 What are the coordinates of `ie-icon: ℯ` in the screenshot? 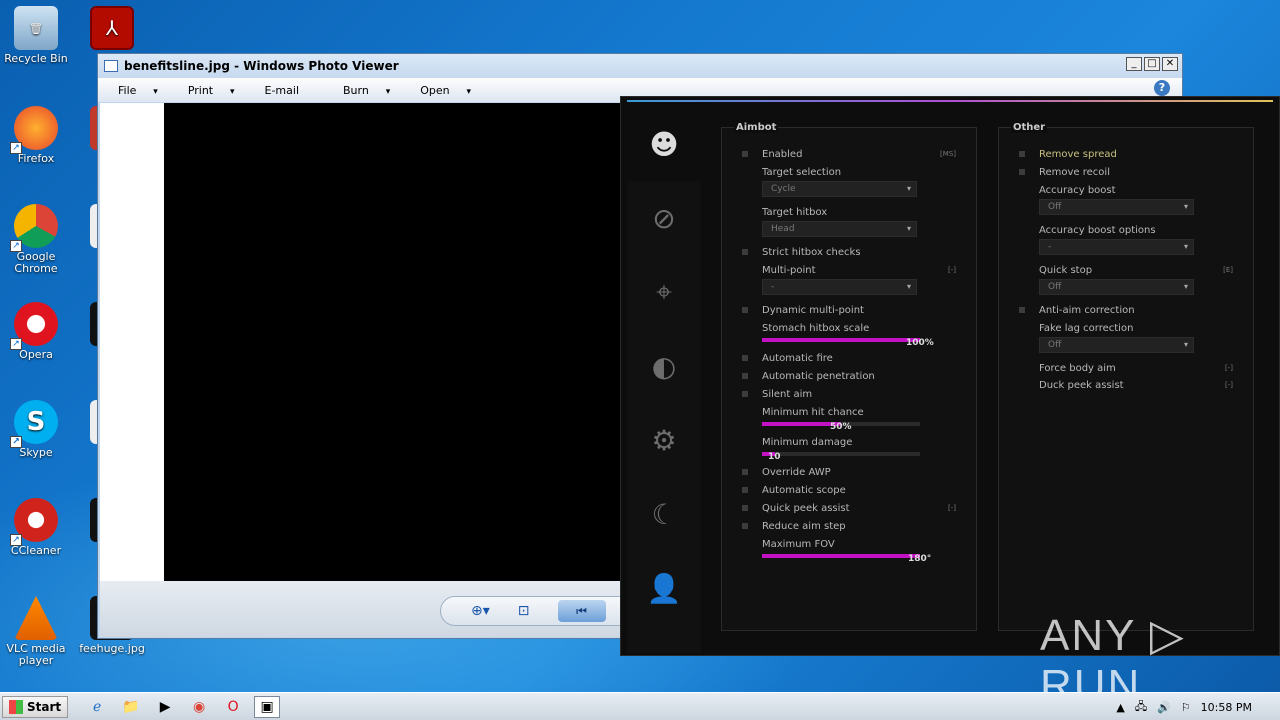 It's located at (97, 707).